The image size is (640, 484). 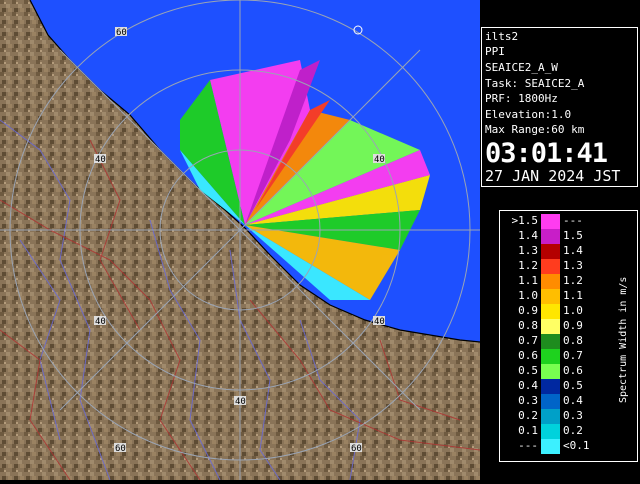 I want to click on prf-value: PRF: 1800Hz, so click(x=521, y=98).